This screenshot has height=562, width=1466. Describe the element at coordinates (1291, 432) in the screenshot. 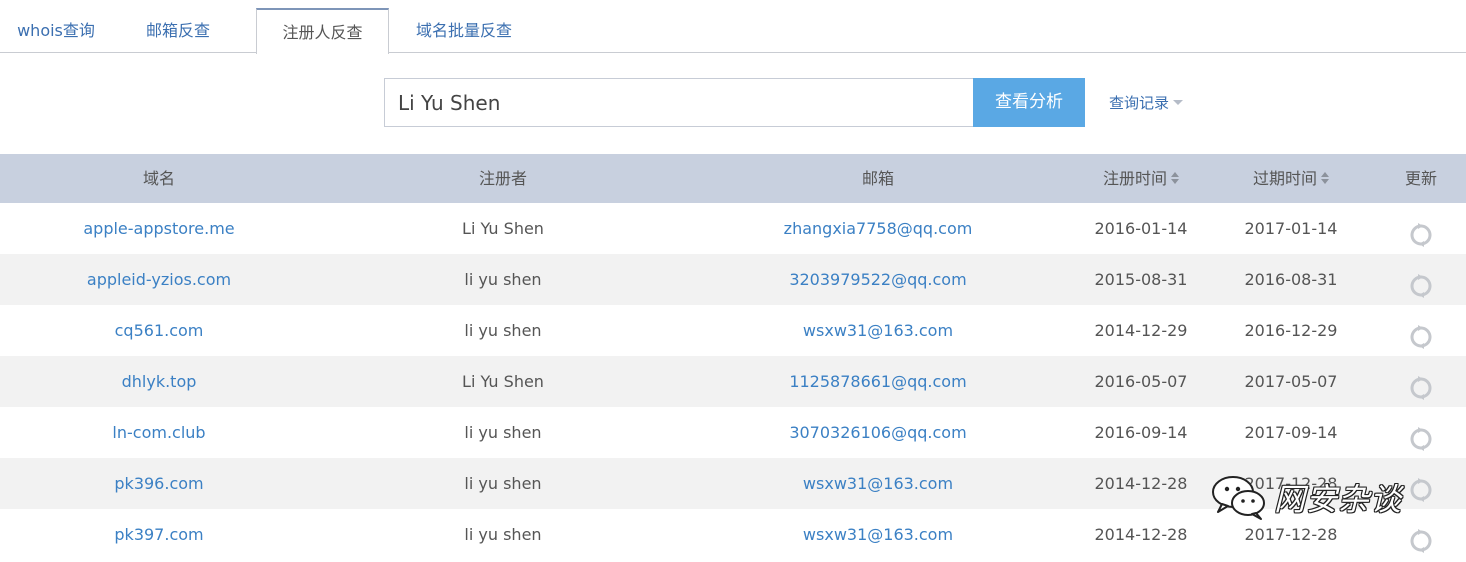

I see `expiration-date-cell: 2017-09-14` at that location.